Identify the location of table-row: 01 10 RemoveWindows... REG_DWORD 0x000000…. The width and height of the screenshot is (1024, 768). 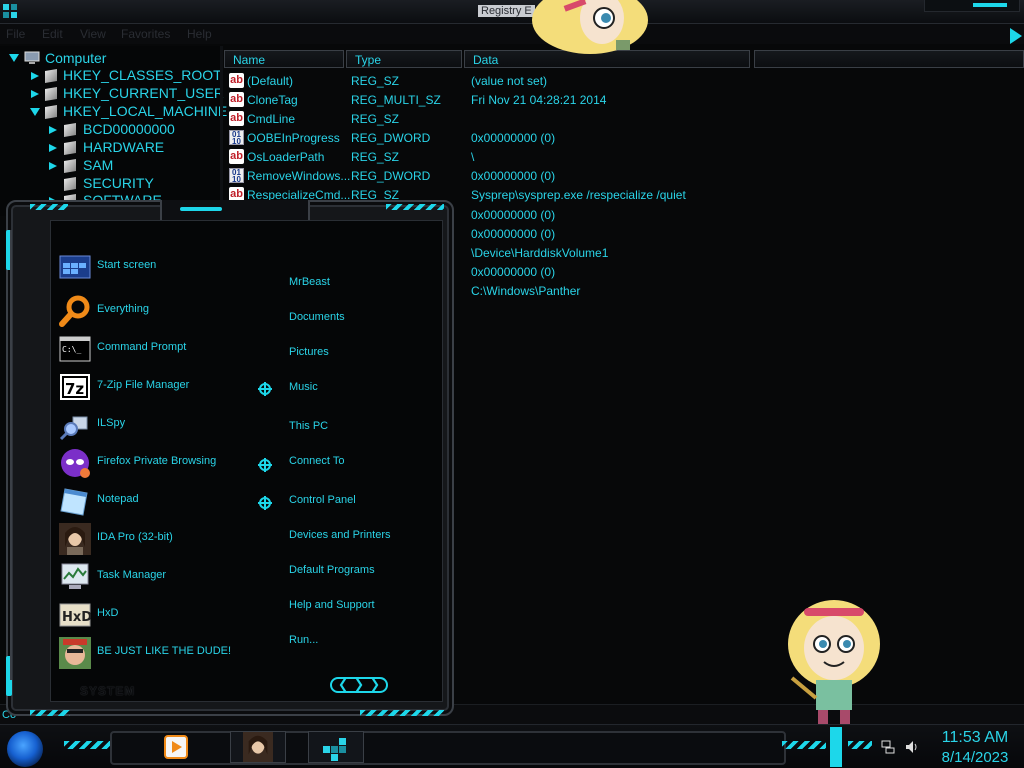
(621, 176).